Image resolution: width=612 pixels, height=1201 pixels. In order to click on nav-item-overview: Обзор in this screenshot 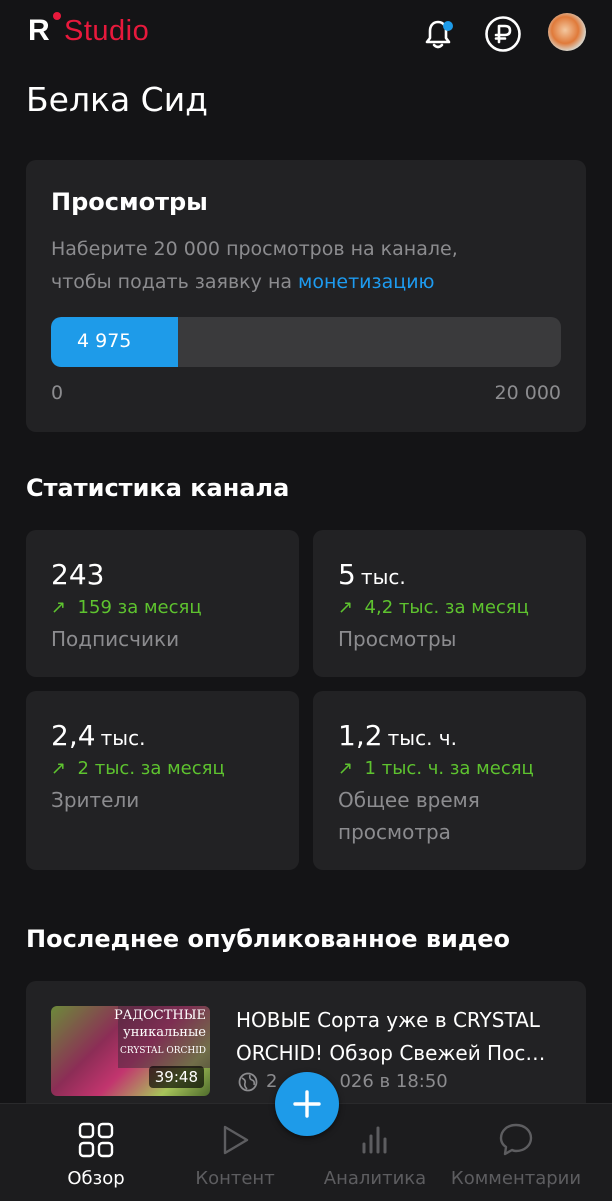, I will do `click(96, 1152)`.